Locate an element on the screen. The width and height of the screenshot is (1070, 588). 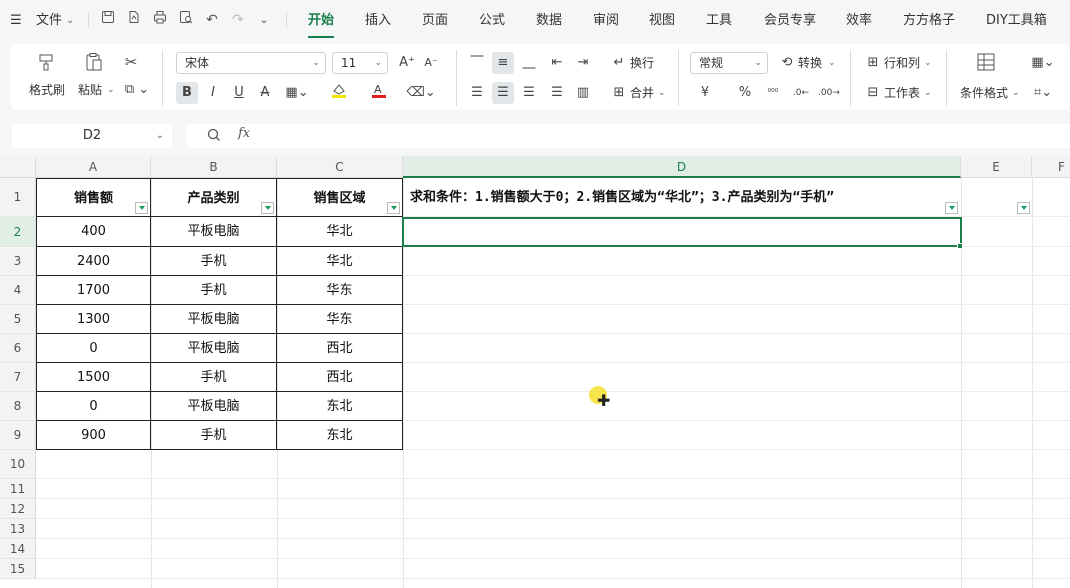
italic-button: I is located at coordinates (213, 93).